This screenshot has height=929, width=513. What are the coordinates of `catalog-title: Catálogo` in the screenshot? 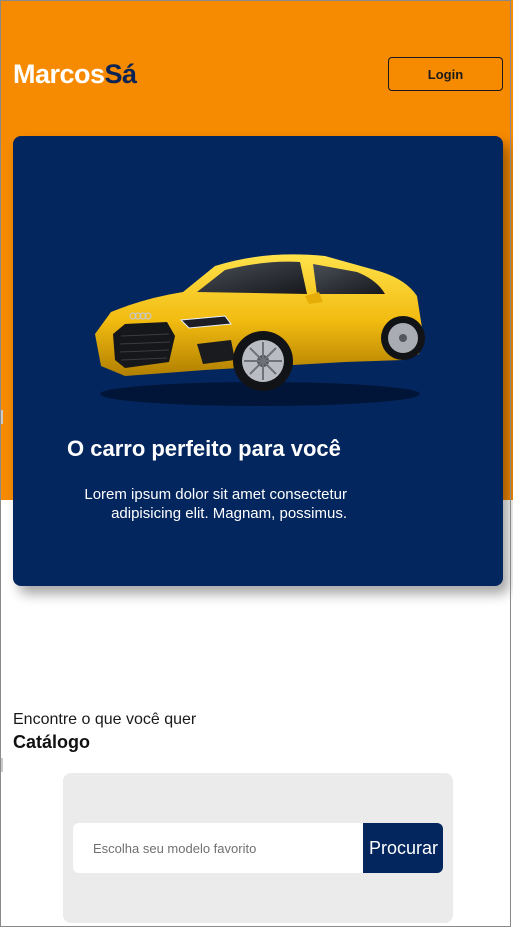 It's located at (52, 742).